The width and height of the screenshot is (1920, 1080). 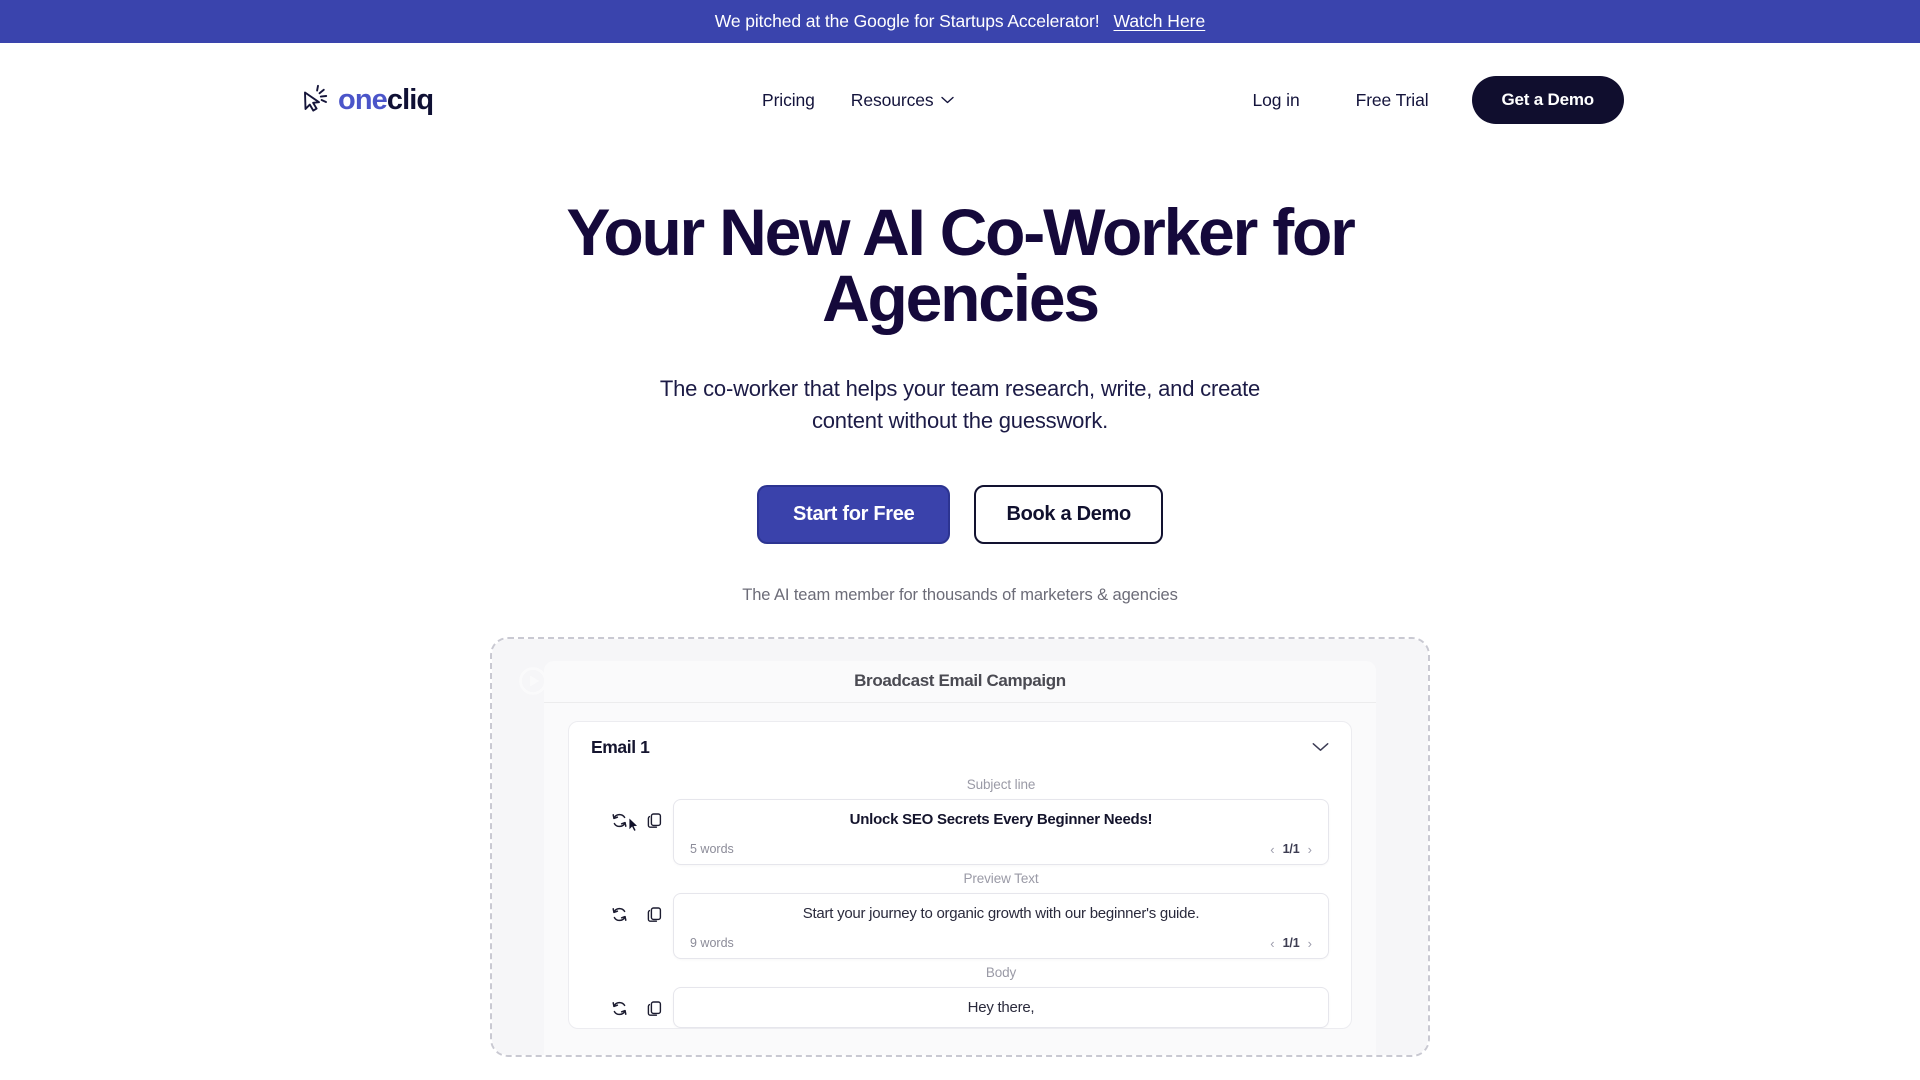 I want to click on field-body: Body Hey there,, so click(x=960, y=996).